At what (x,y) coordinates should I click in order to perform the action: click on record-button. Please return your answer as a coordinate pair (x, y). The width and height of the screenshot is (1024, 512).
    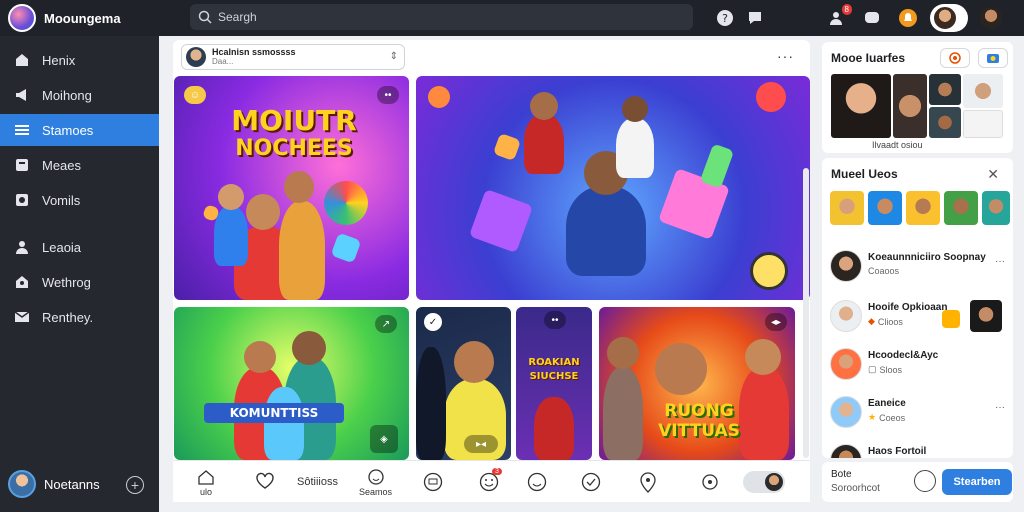
    Looking at the image, I should click on (955, 58).